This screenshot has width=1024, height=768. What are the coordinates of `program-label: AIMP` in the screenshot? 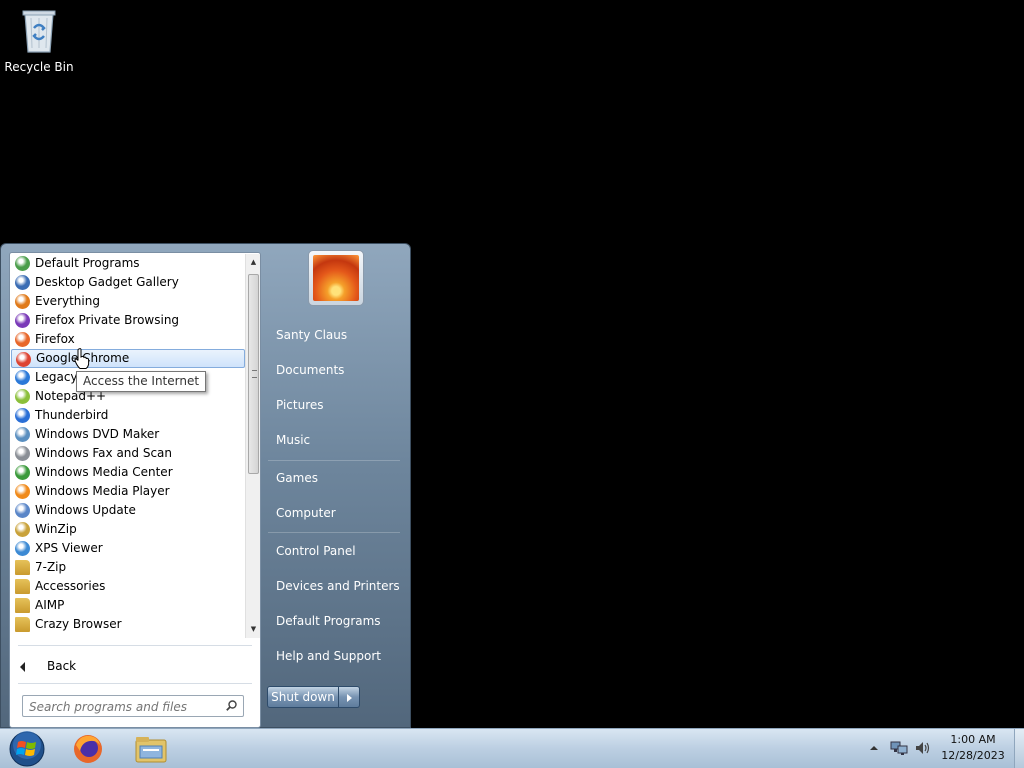 It's located at (50, 605).